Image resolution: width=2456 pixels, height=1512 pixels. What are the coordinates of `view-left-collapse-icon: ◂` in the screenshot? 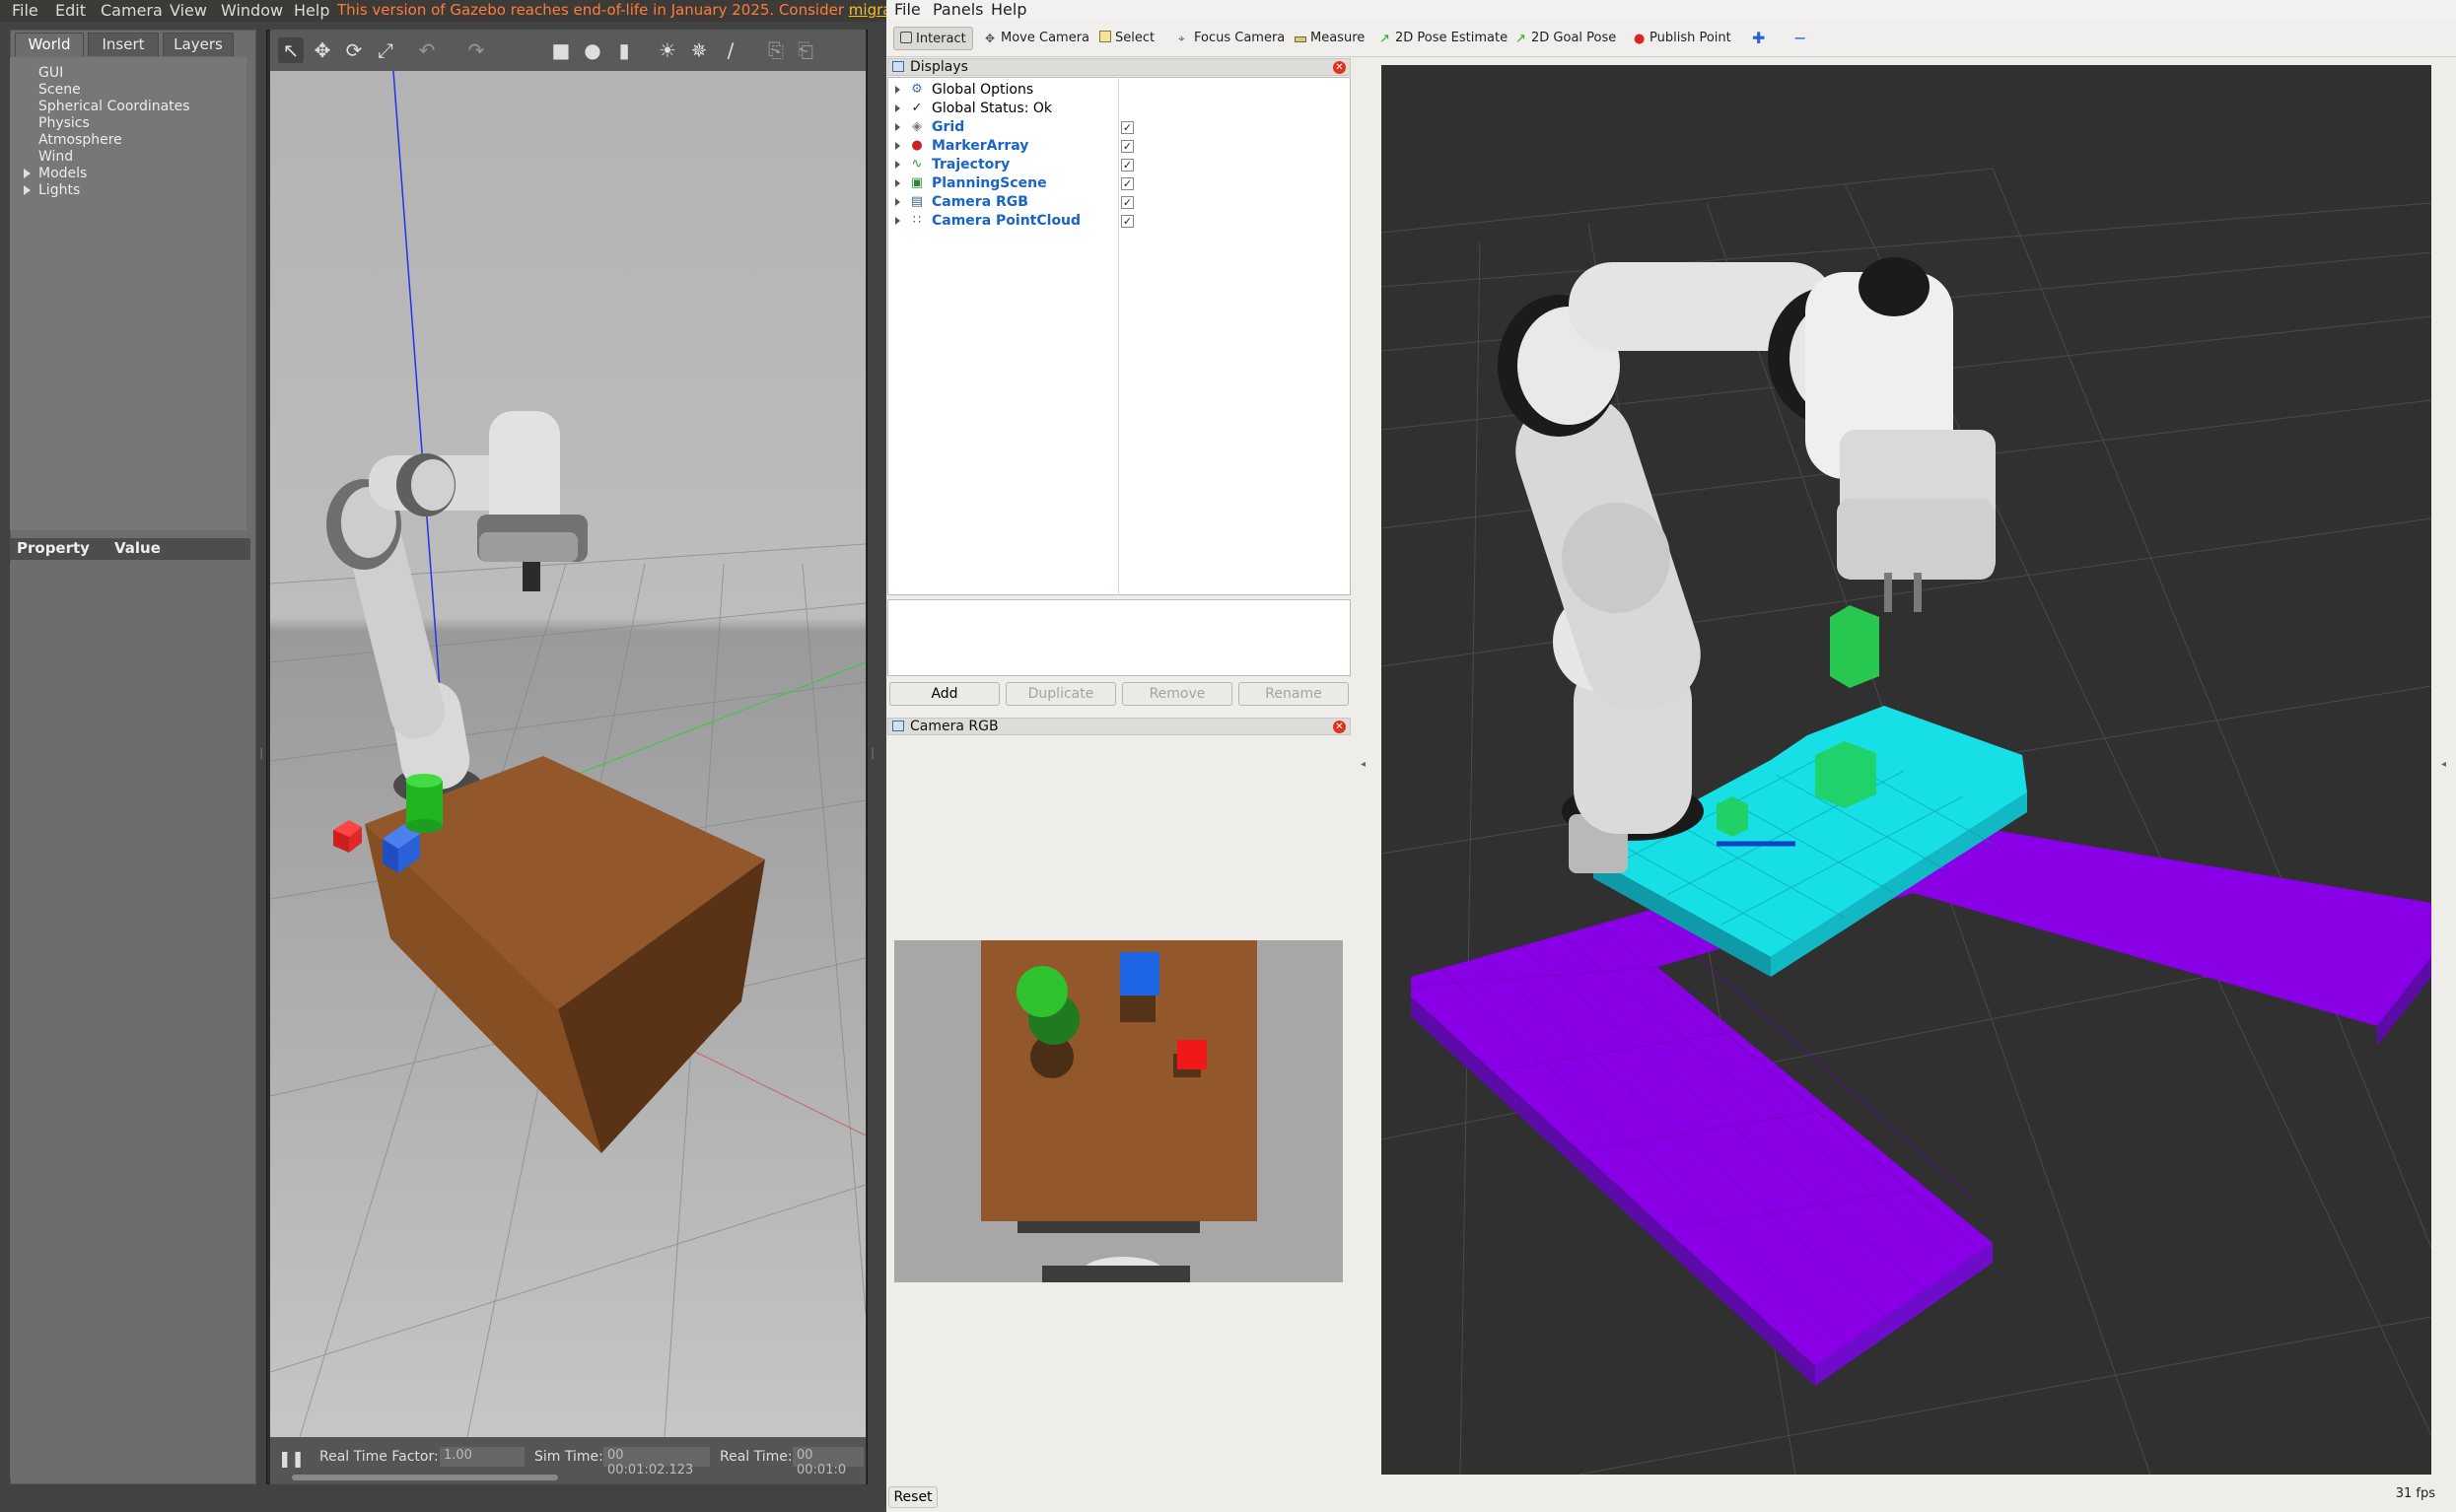 It's located at (1365, 769).